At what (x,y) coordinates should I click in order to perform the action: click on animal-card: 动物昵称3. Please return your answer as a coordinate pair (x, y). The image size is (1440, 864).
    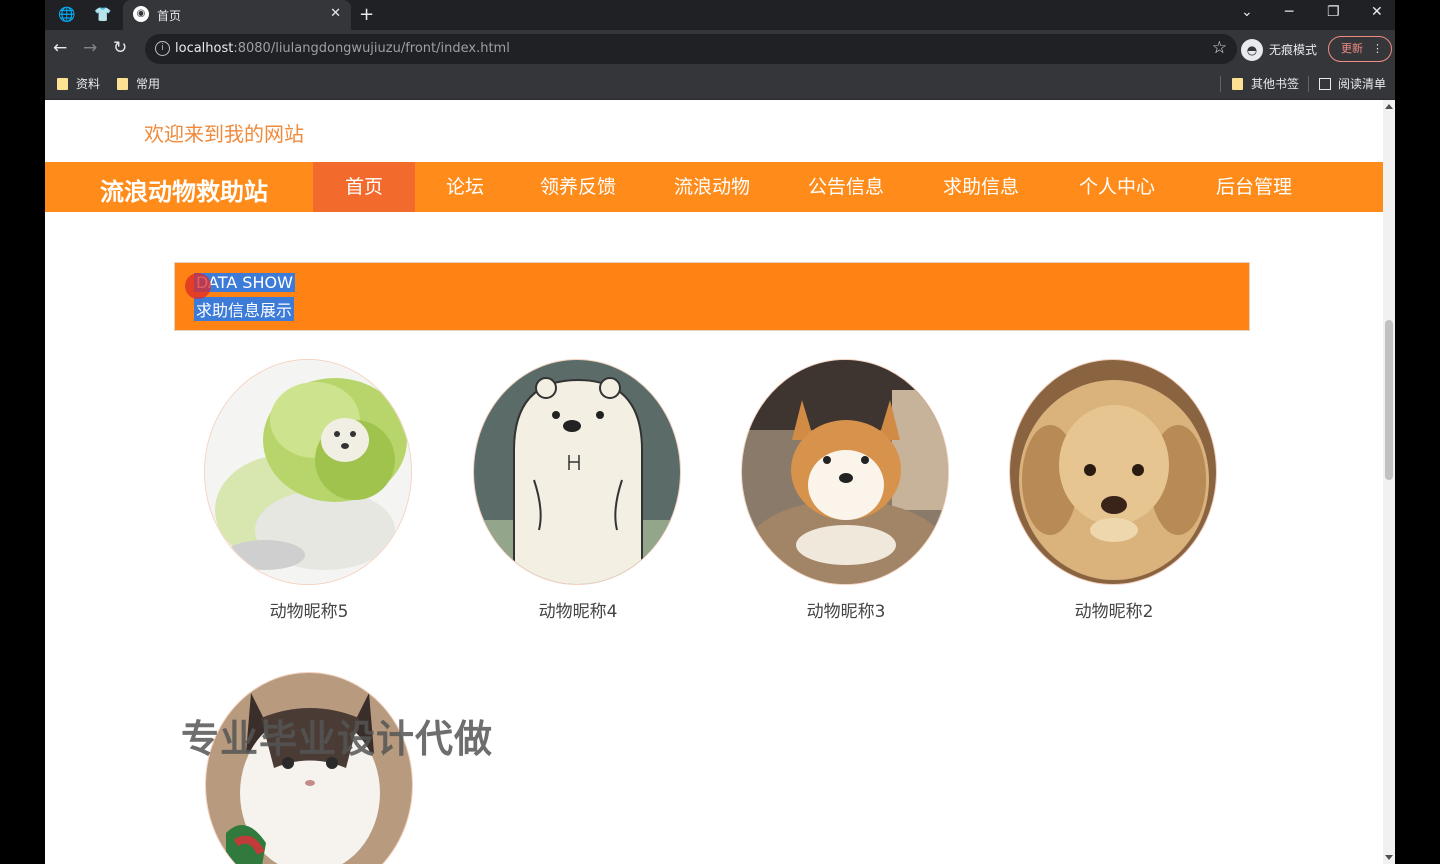
    Looking at the image, I should click on (846, 490).